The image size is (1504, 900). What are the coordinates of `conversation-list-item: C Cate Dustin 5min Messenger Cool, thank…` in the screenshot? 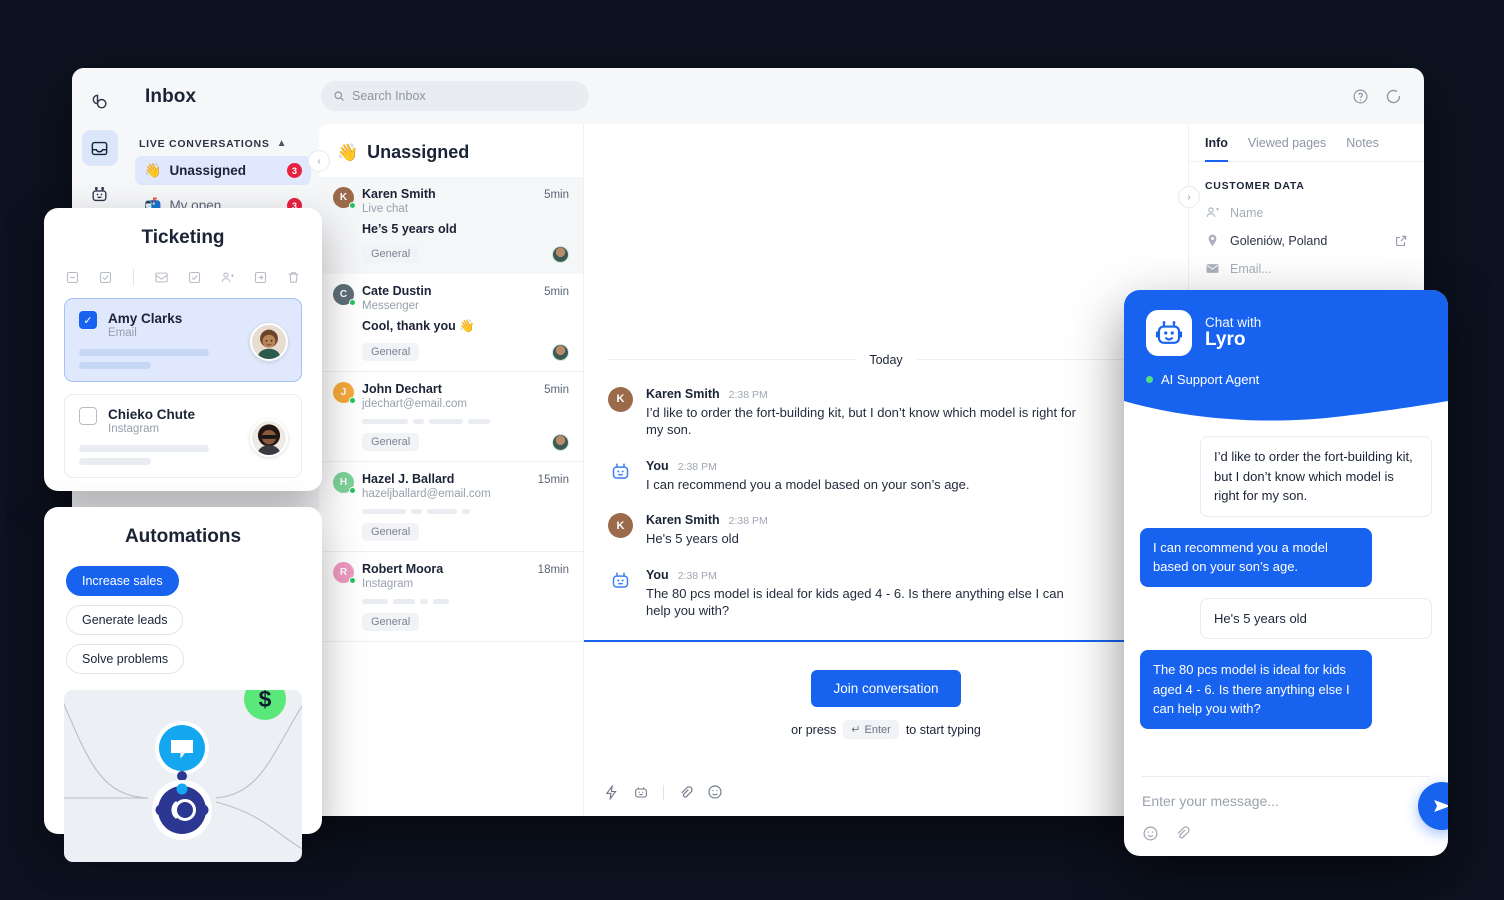 It's located at (451, 323).